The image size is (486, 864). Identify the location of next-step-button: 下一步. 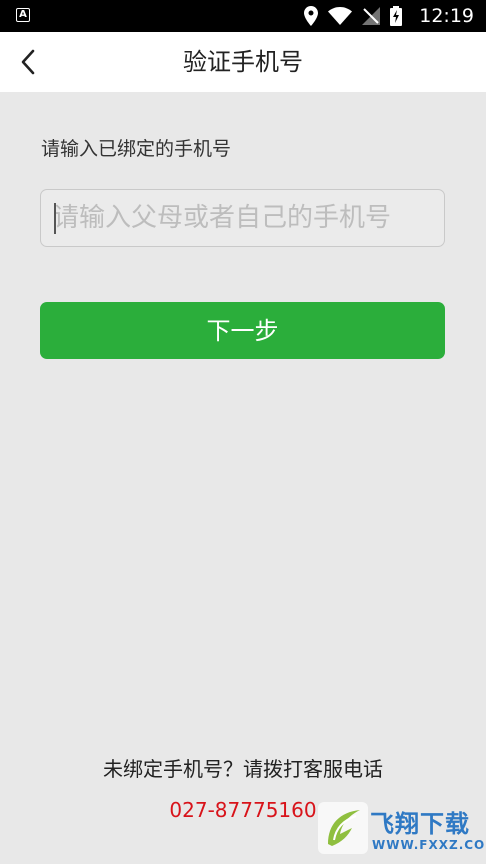
(242, 330).